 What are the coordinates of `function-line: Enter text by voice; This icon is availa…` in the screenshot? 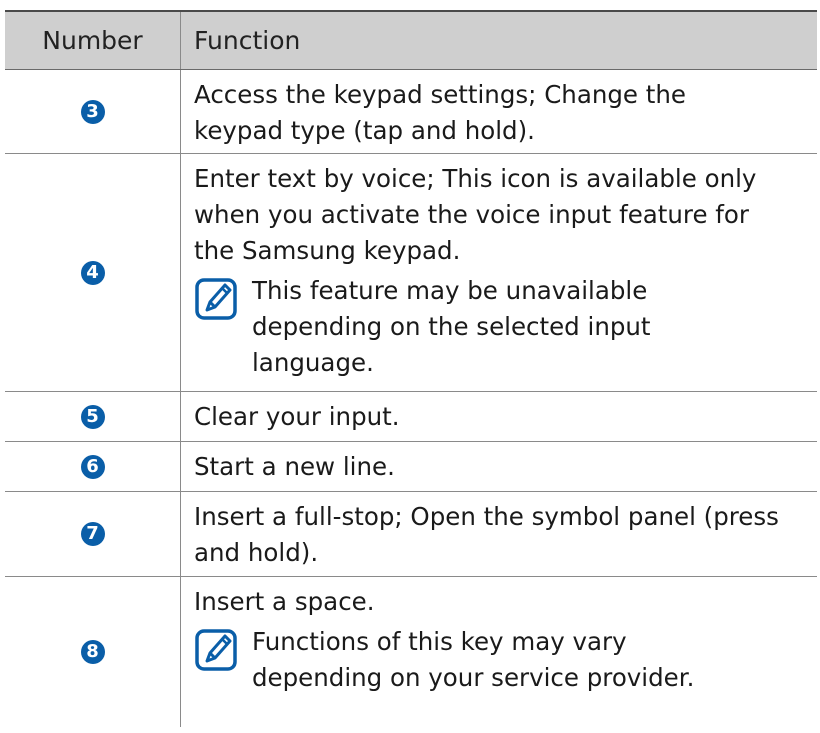 It's located at (475, 178).